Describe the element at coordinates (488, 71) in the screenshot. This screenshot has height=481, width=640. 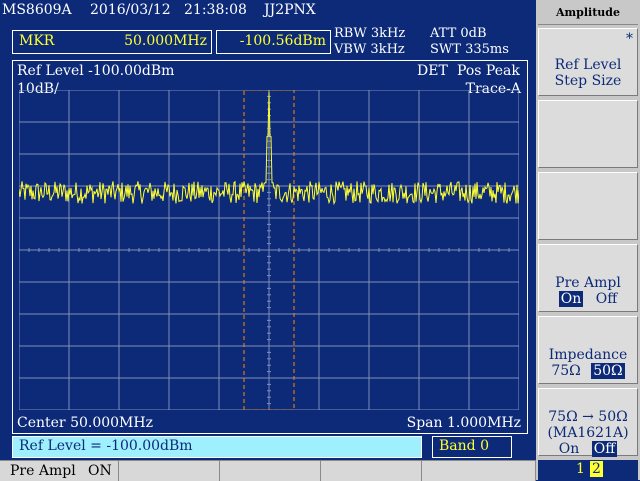
I see `det-mode-label: Pos Peak` at that location.